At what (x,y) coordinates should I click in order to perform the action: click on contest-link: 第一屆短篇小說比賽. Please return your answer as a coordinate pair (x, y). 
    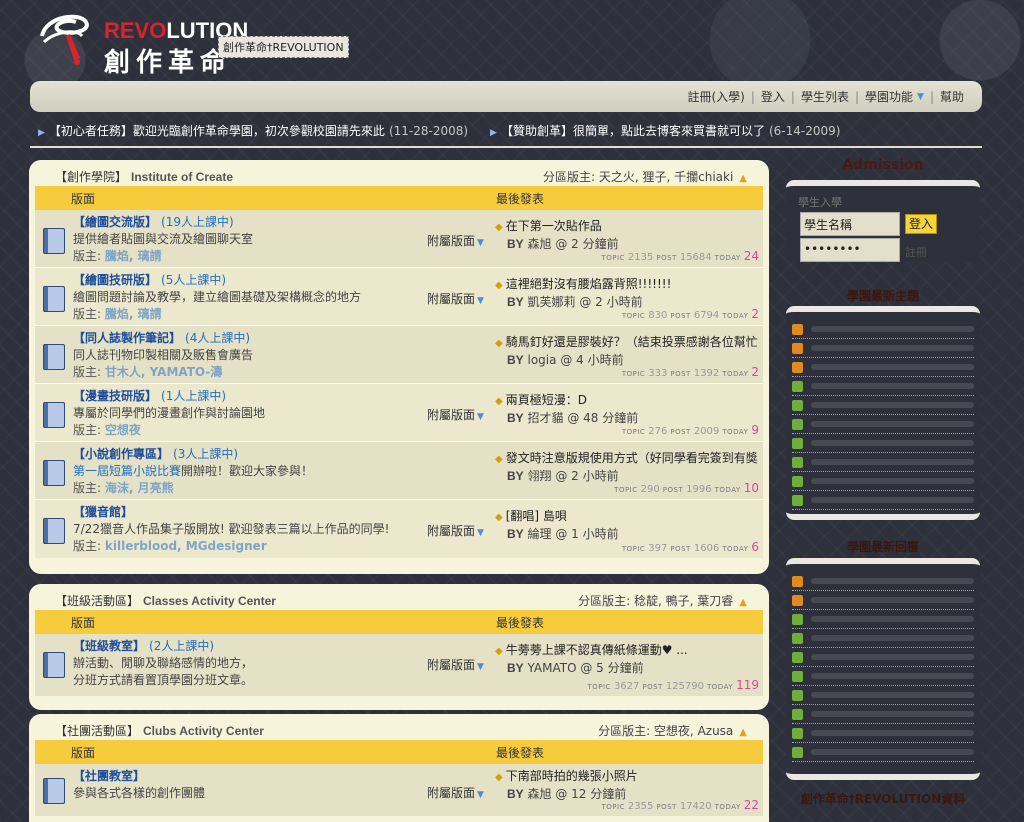
    Looking at the image, I should click on (127, 471).